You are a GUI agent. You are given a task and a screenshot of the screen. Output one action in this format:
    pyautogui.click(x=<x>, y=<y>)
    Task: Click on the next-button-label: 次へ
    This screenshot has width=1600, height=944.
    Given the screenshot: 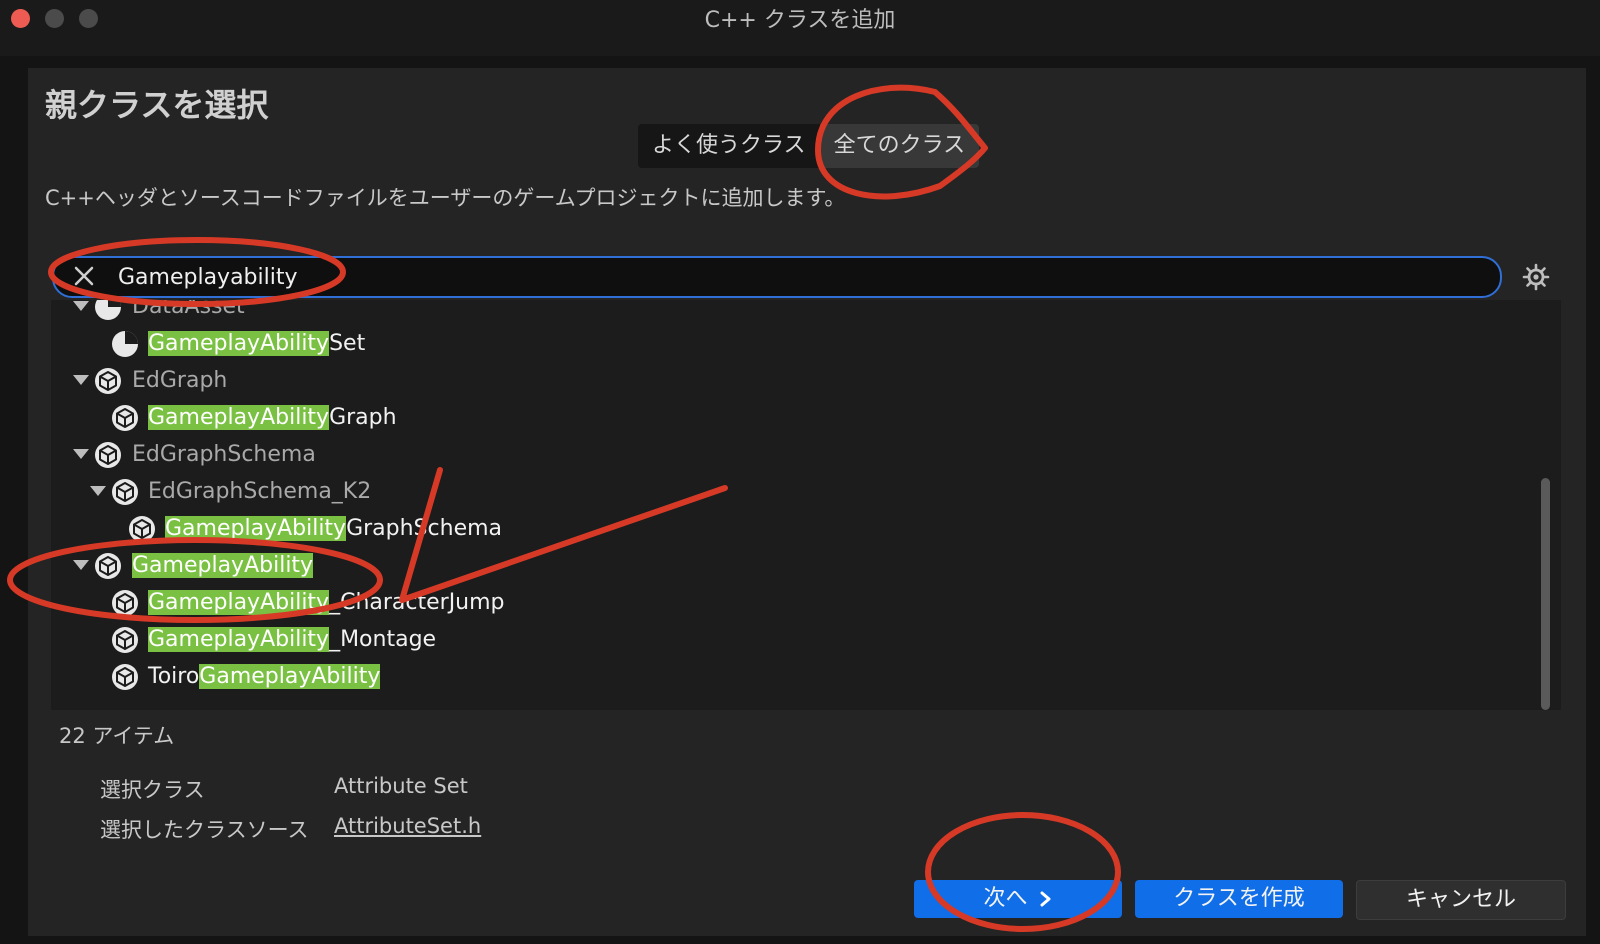 What is the action you would take?
    pyautogui.click(x=1005, y=898)
    